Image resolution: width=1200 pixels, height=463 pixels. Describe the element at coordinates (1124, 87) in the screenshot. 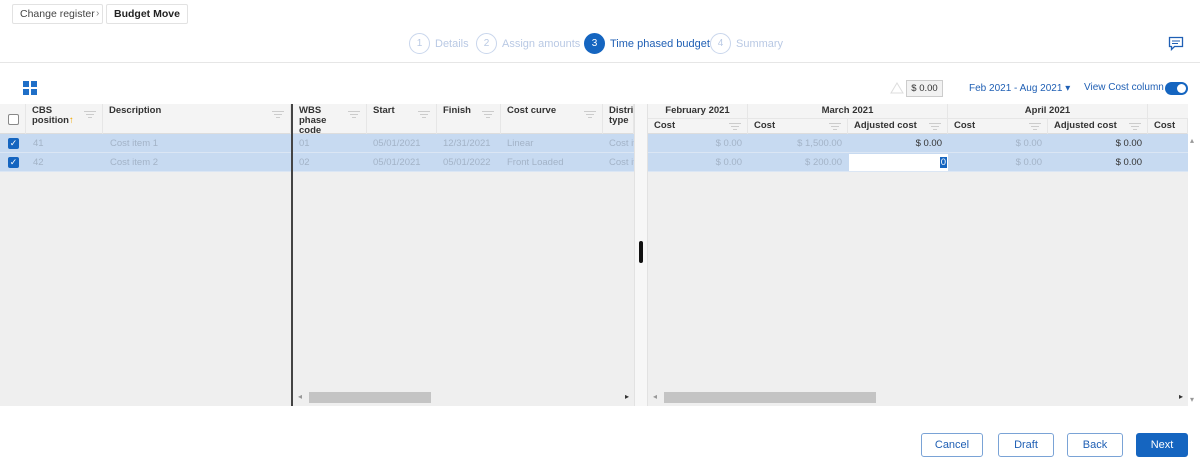

I see `view-cost-label: View Cost column` at that location.